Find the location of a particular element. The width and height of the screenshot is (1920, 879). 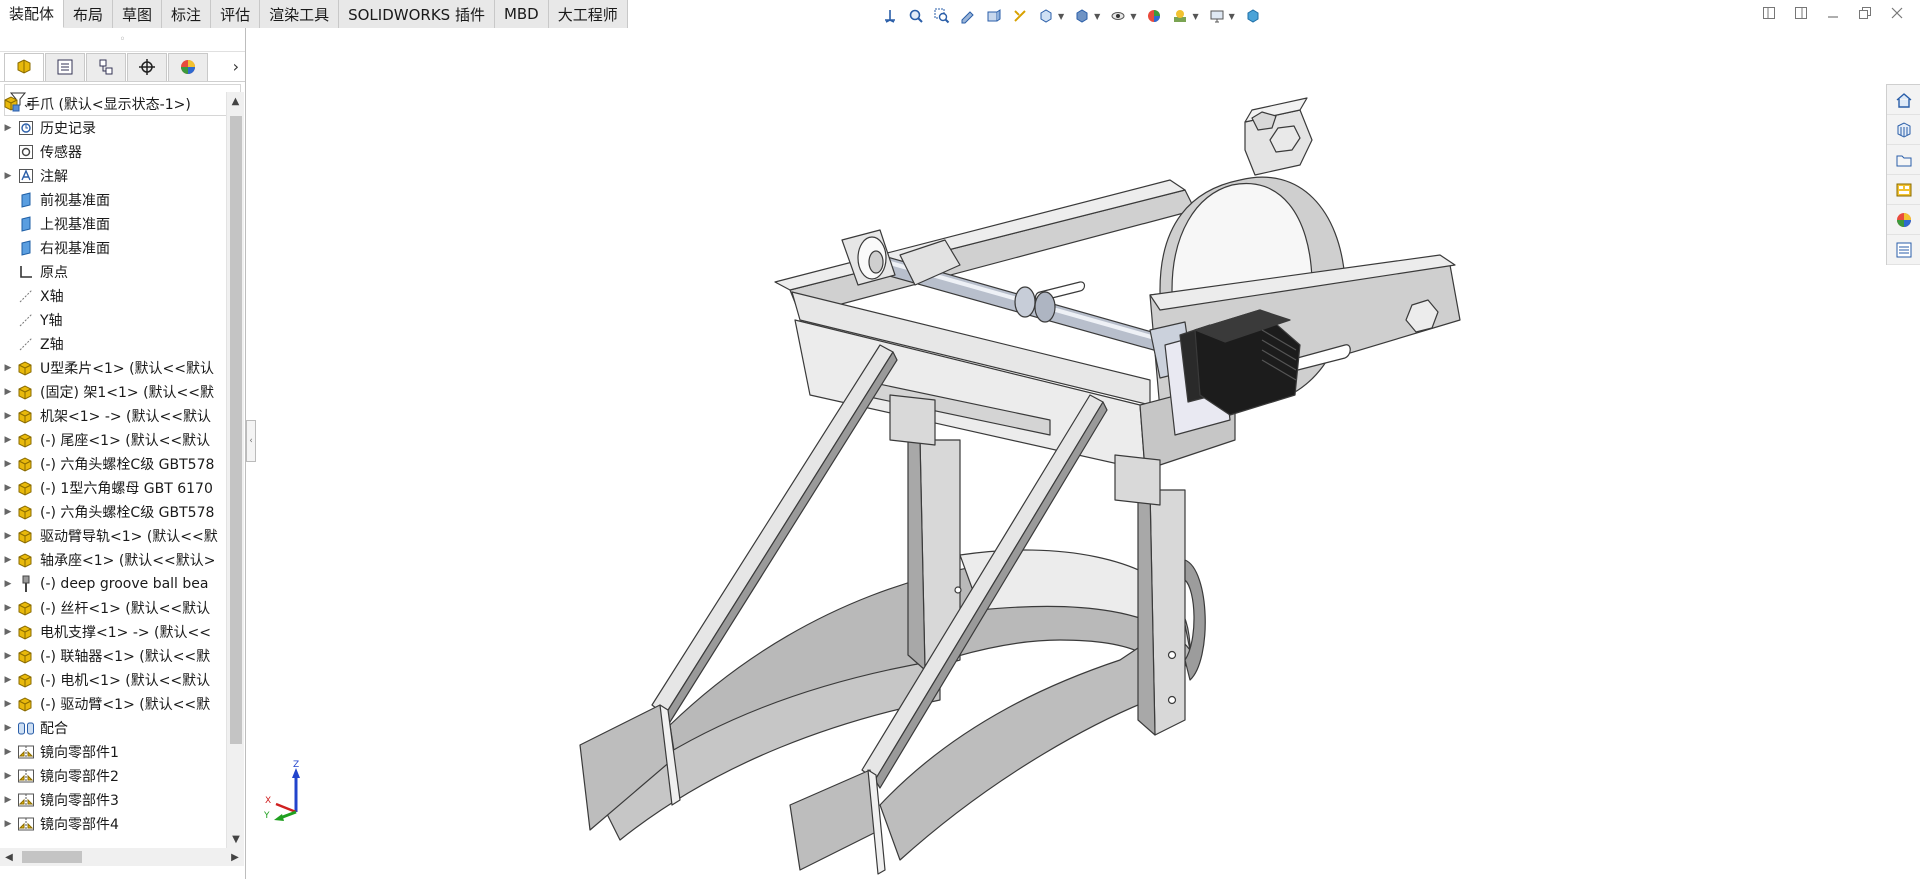

command-tab: SOLIDWORKS 插件 is located at coordinates (417, 14).